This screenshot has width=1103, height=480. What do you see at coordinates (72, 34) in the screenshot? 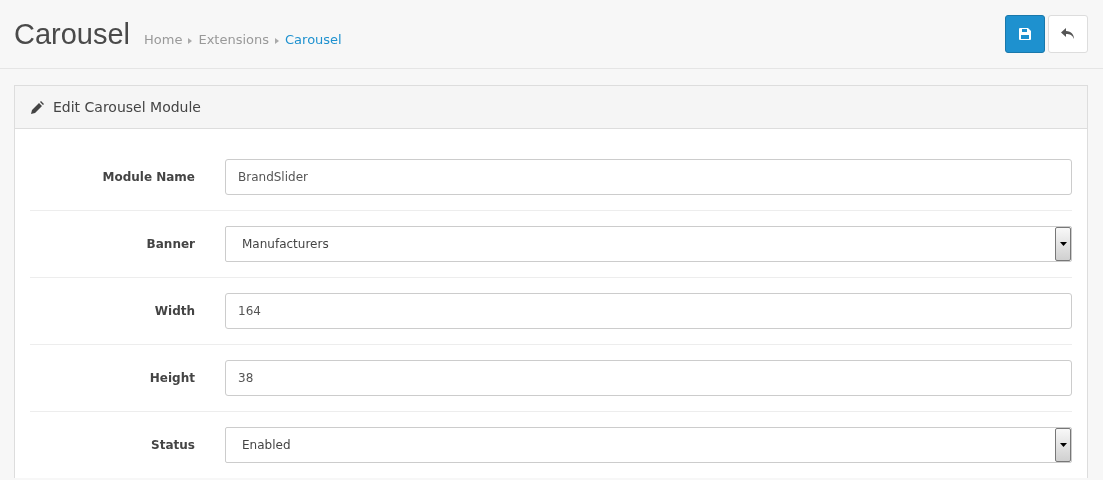
I see `page-title: Carousel` at bounding box center [72, 34].